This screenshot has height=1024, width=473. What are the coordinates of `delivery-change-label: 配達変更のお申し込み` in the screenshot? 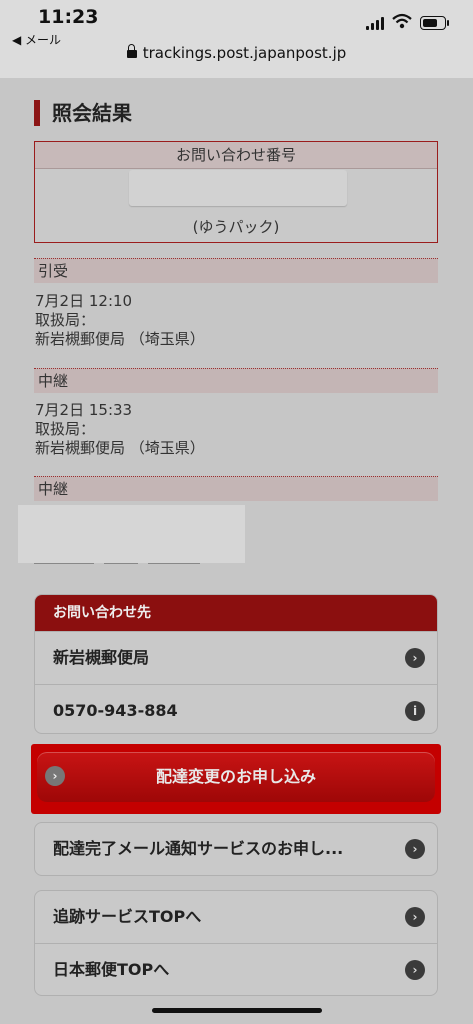 It's located at (235, 776).